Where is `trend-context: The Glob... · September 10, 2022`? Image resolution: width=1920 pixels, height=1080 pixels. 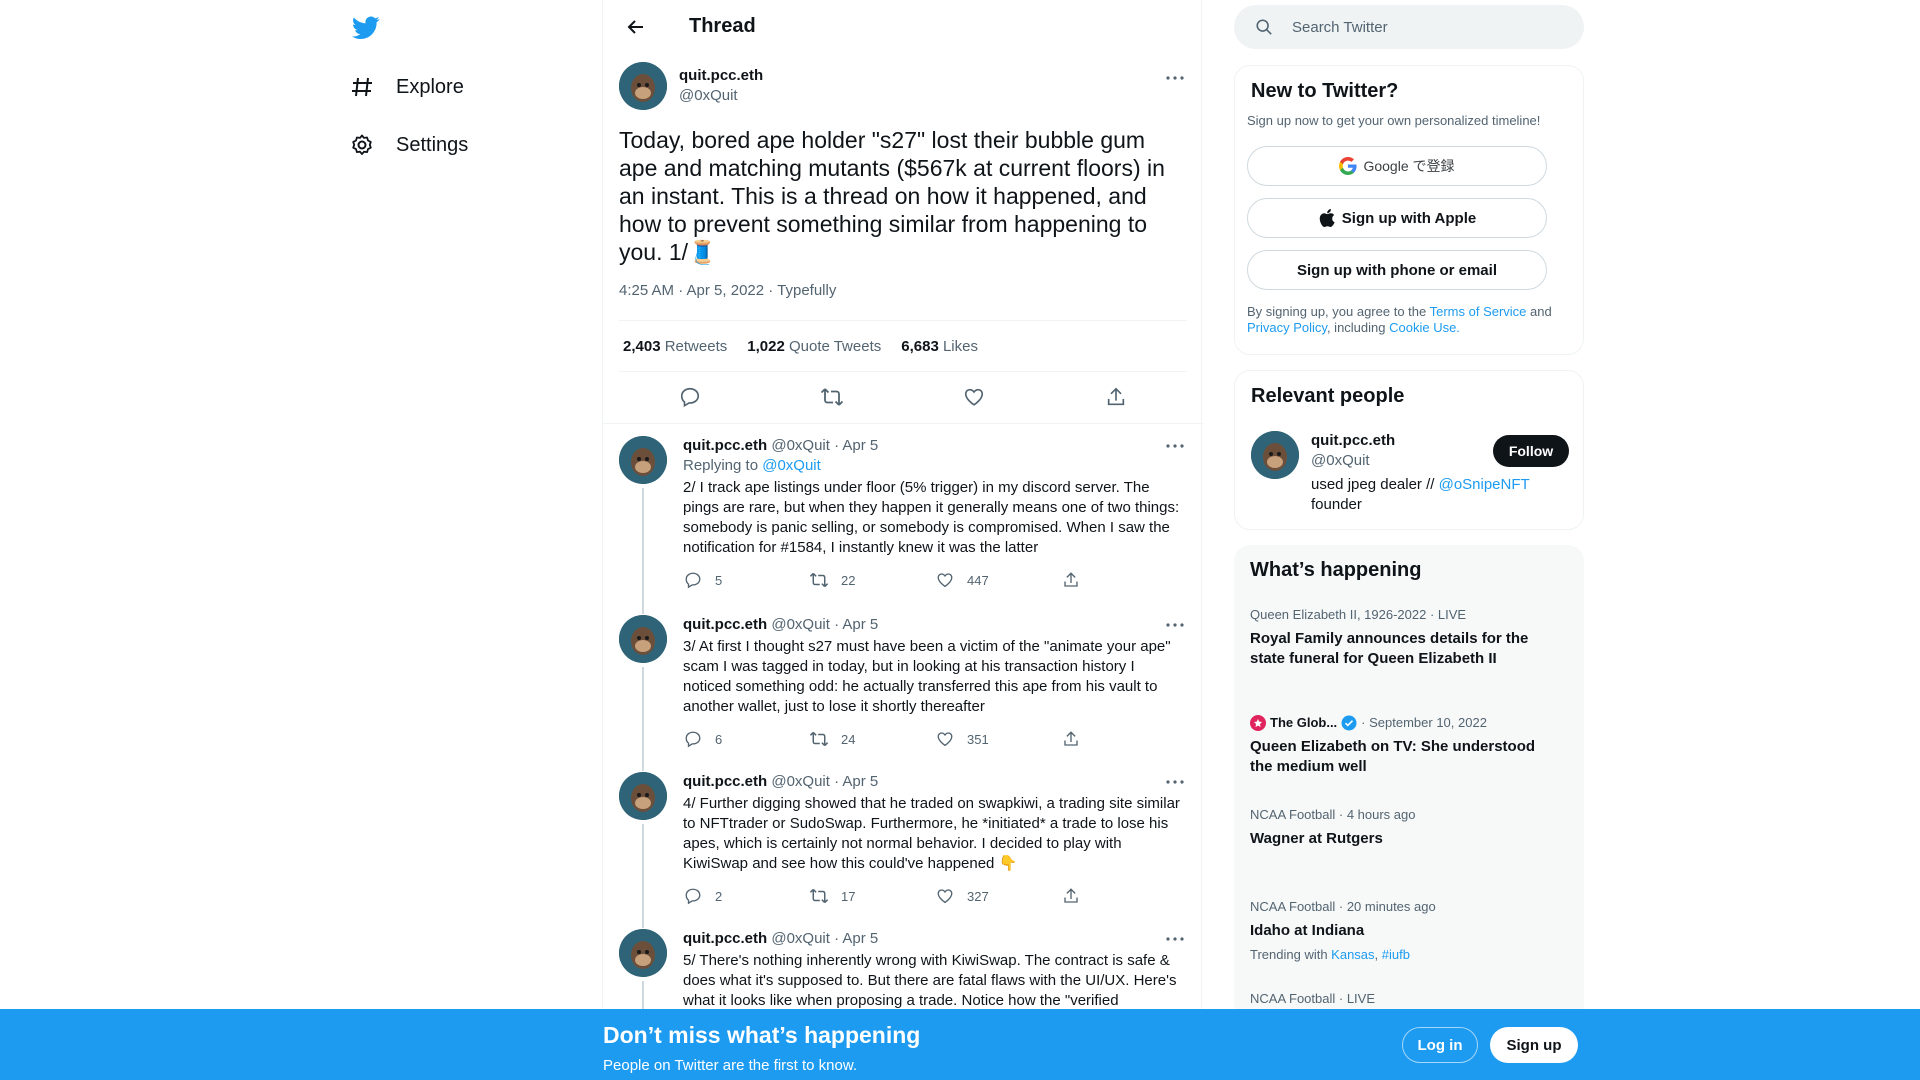 trend-context: The Glob... · September 10, 2022 is located at coordinates (1400, 723).